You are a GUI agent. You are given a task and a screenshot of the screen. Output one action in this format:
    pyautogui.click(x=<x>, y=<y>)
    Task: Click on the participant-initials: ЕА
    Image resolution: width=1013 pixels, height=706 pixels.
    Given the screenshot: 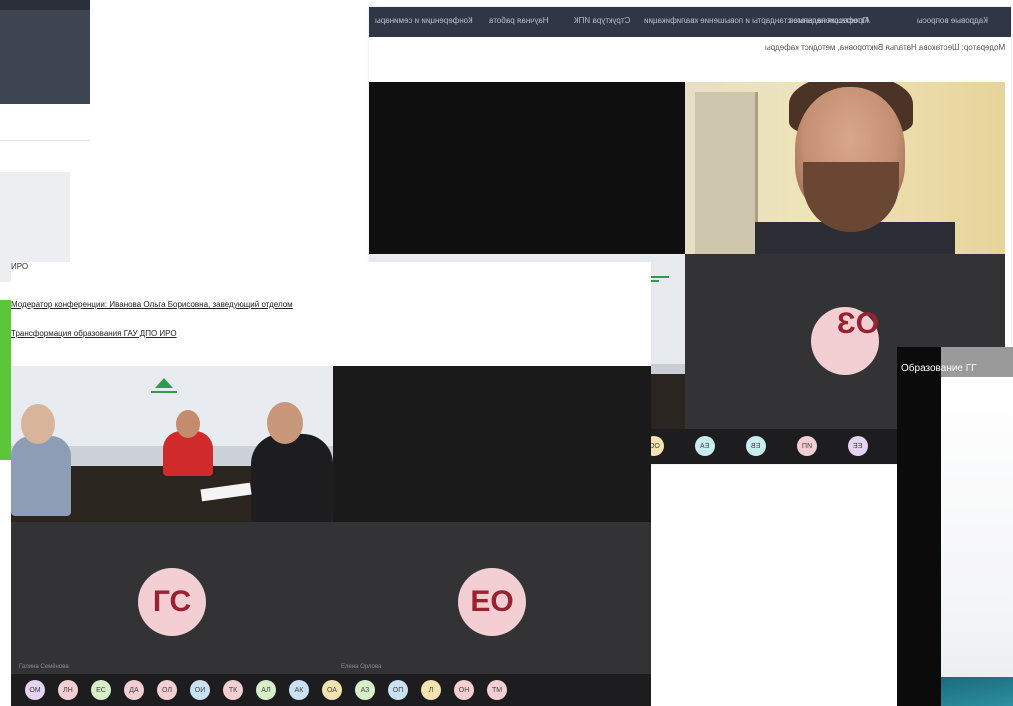 What is the action you would take?
    pyautogui.click(x=705, y=446)
    